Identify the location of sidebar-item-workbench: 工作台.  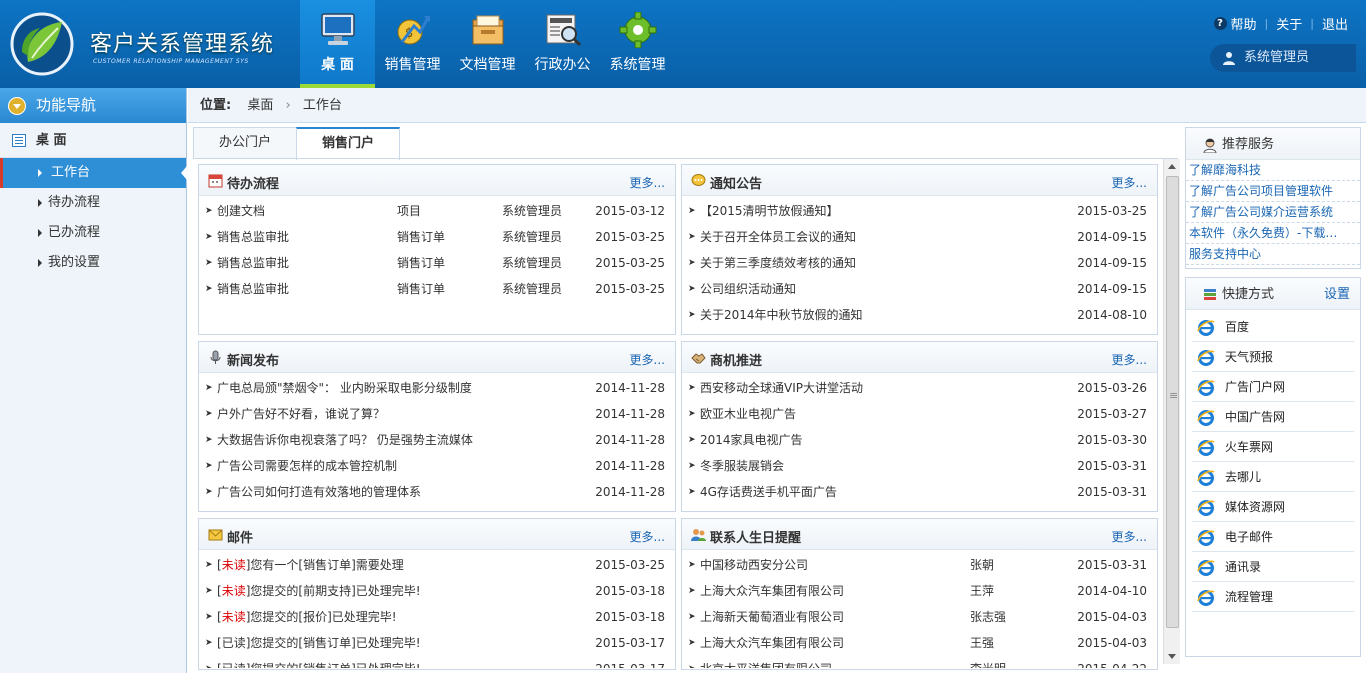
(93, 173).